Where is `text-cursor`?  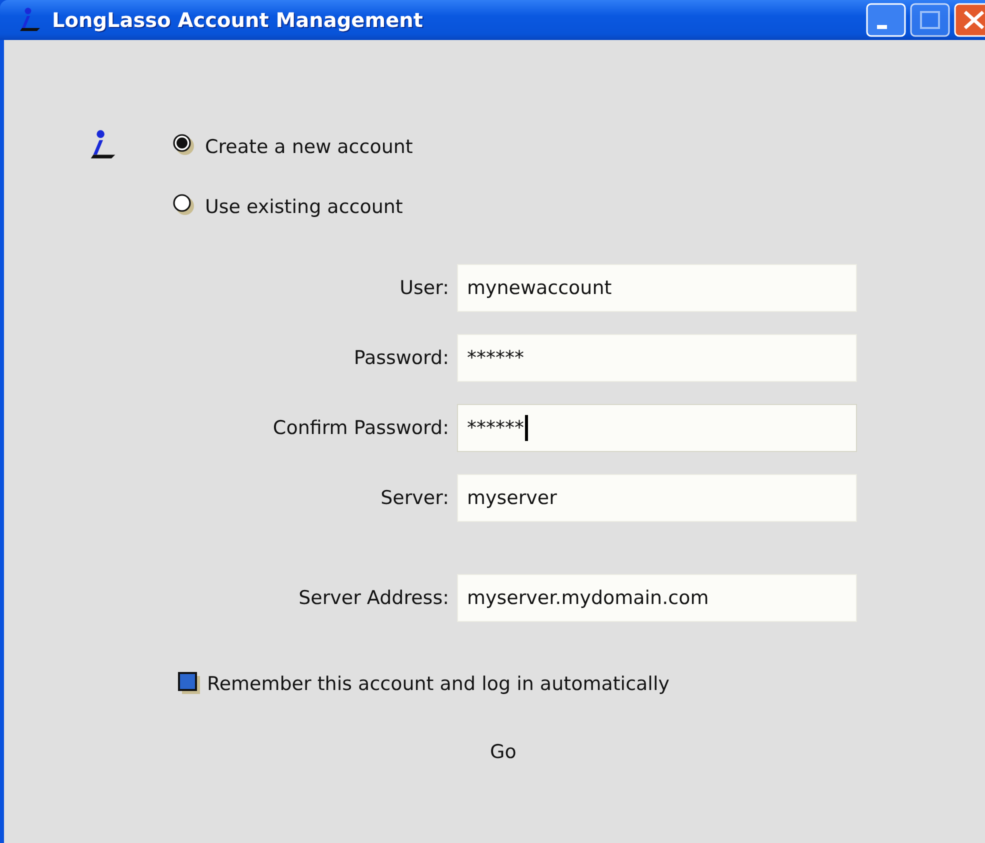 text-cursor is located at coordinates (526, 428).